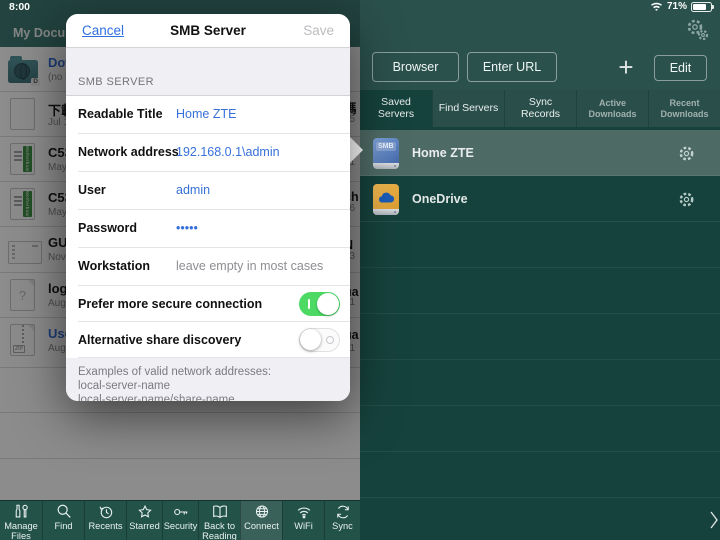 Image resolution: width=720 pixels, height=540 pixels. Describe the element at coordinates (468, 108) in the screenshot. I see `tab-find-servers: Find Servers` at that location.